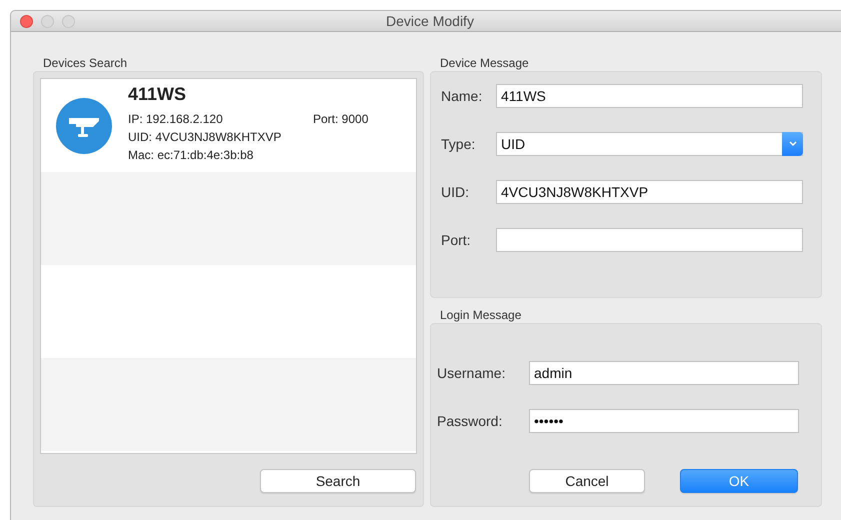 Image resolution: width=841 pixels, height=520 pixels. I want to click on field-label: Username:, so click(471, 373).